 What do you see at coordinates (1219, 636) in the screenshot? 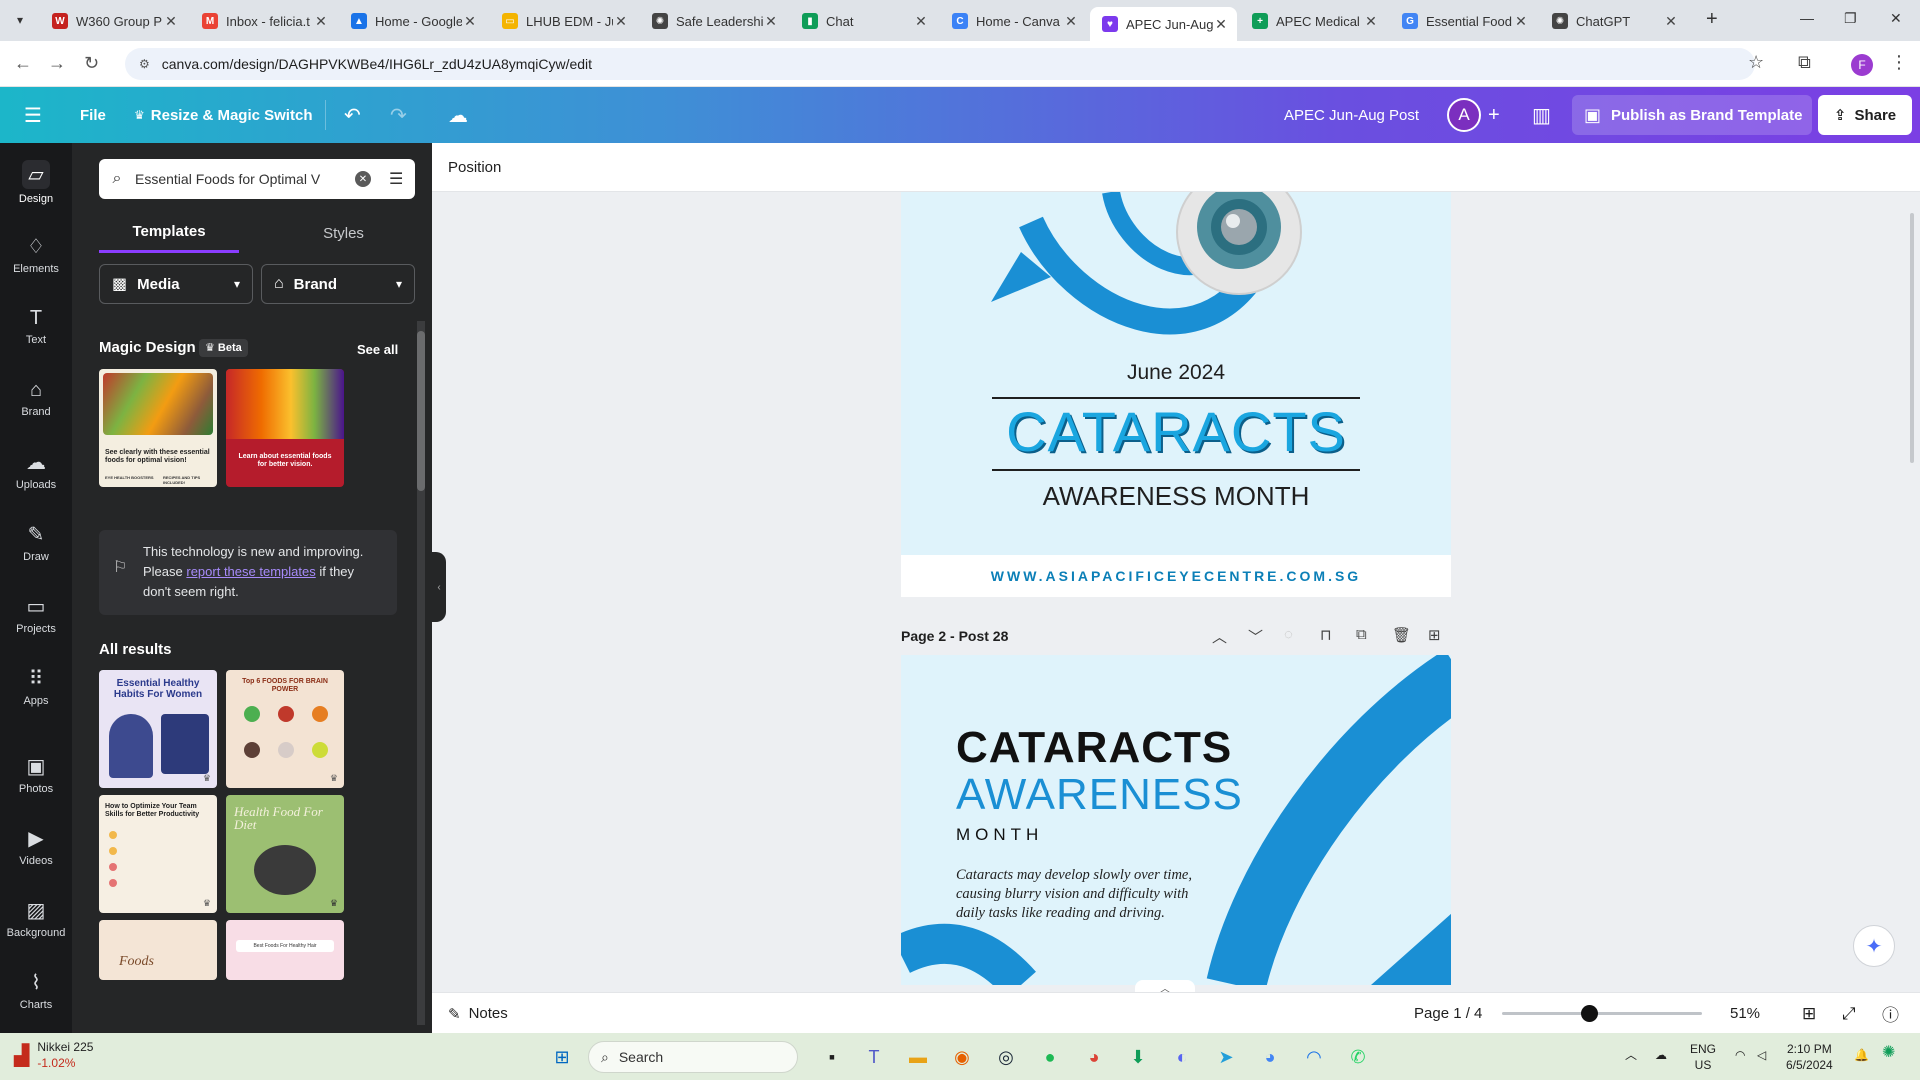
I see `move-page-up-icon: ︿` at bounding box center [1219, 636].